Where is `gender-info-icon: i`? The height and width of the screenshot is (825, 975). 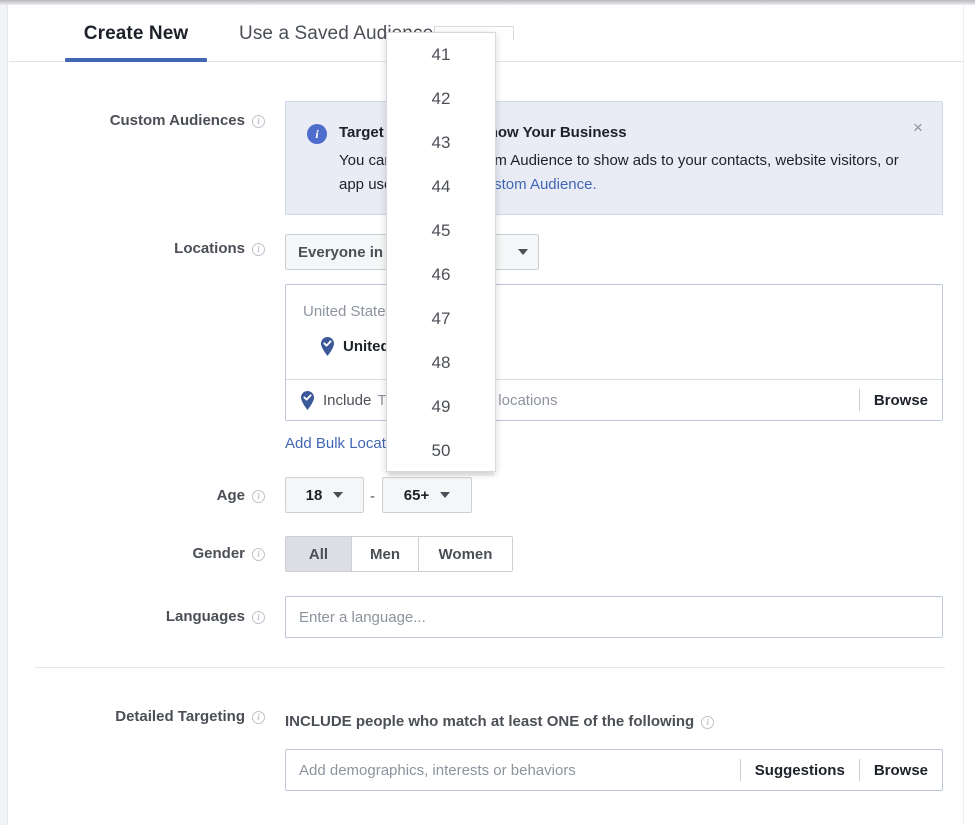 gender-info-icon: i is located at coordinates (258, 554).